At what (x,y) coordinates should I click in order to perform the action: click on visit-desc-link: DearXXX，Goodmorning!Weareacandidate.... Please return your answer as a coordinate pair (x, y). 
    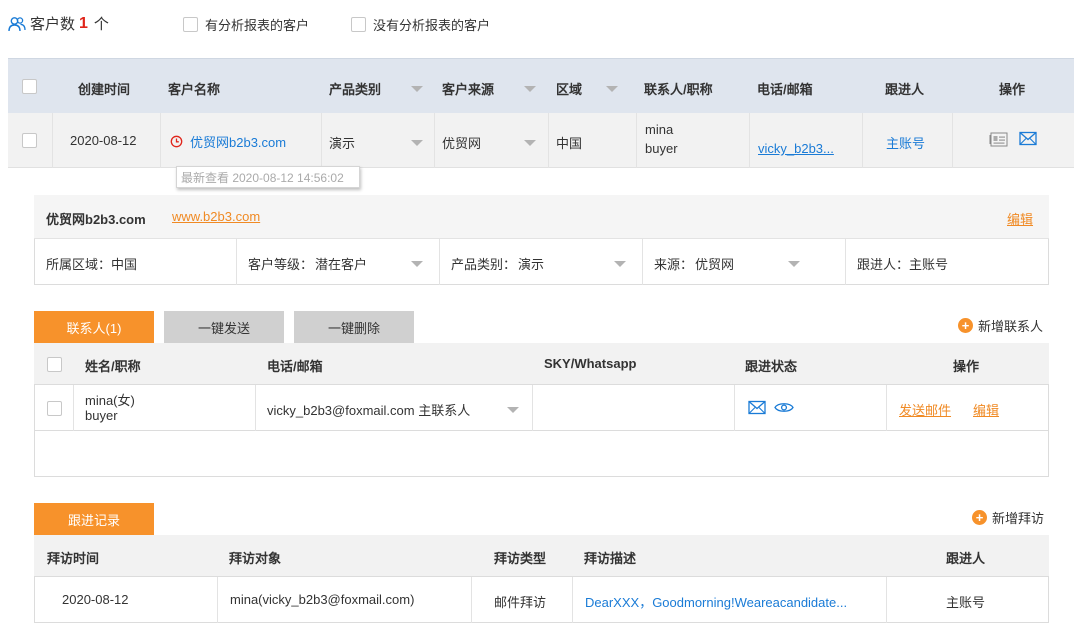
    Looking at the image, I should click on (716, 601).